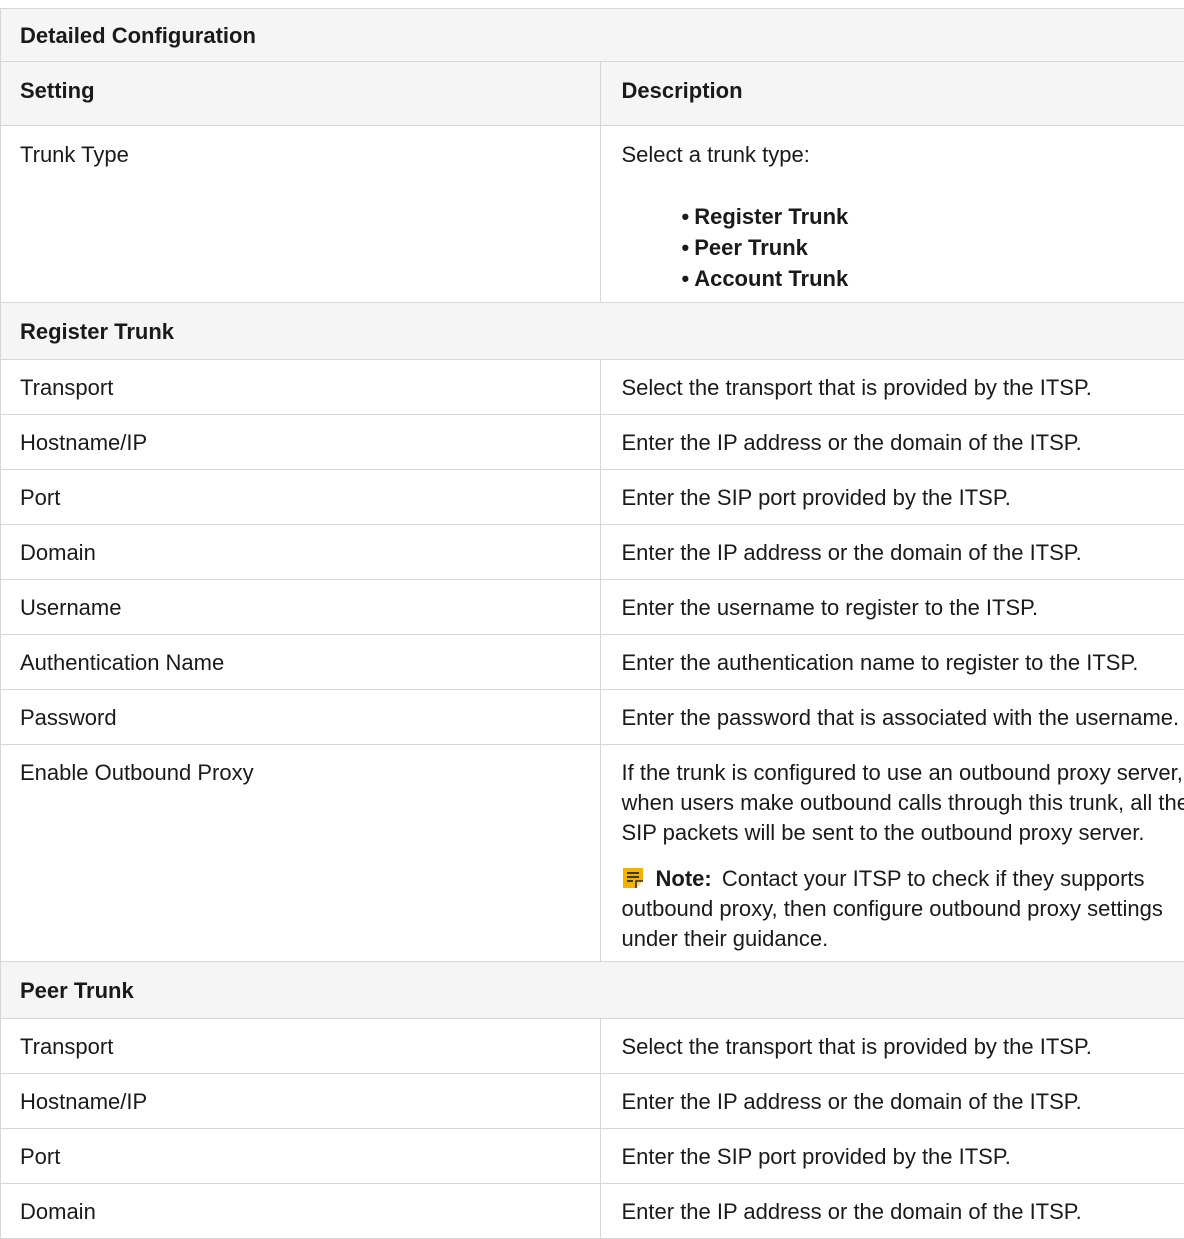 This screenshot has width=1184, height=1239. What do you see at coordinates (684, 878) in the screenshot?
I see `note-label: Note:` at bounding box center [684, 878].